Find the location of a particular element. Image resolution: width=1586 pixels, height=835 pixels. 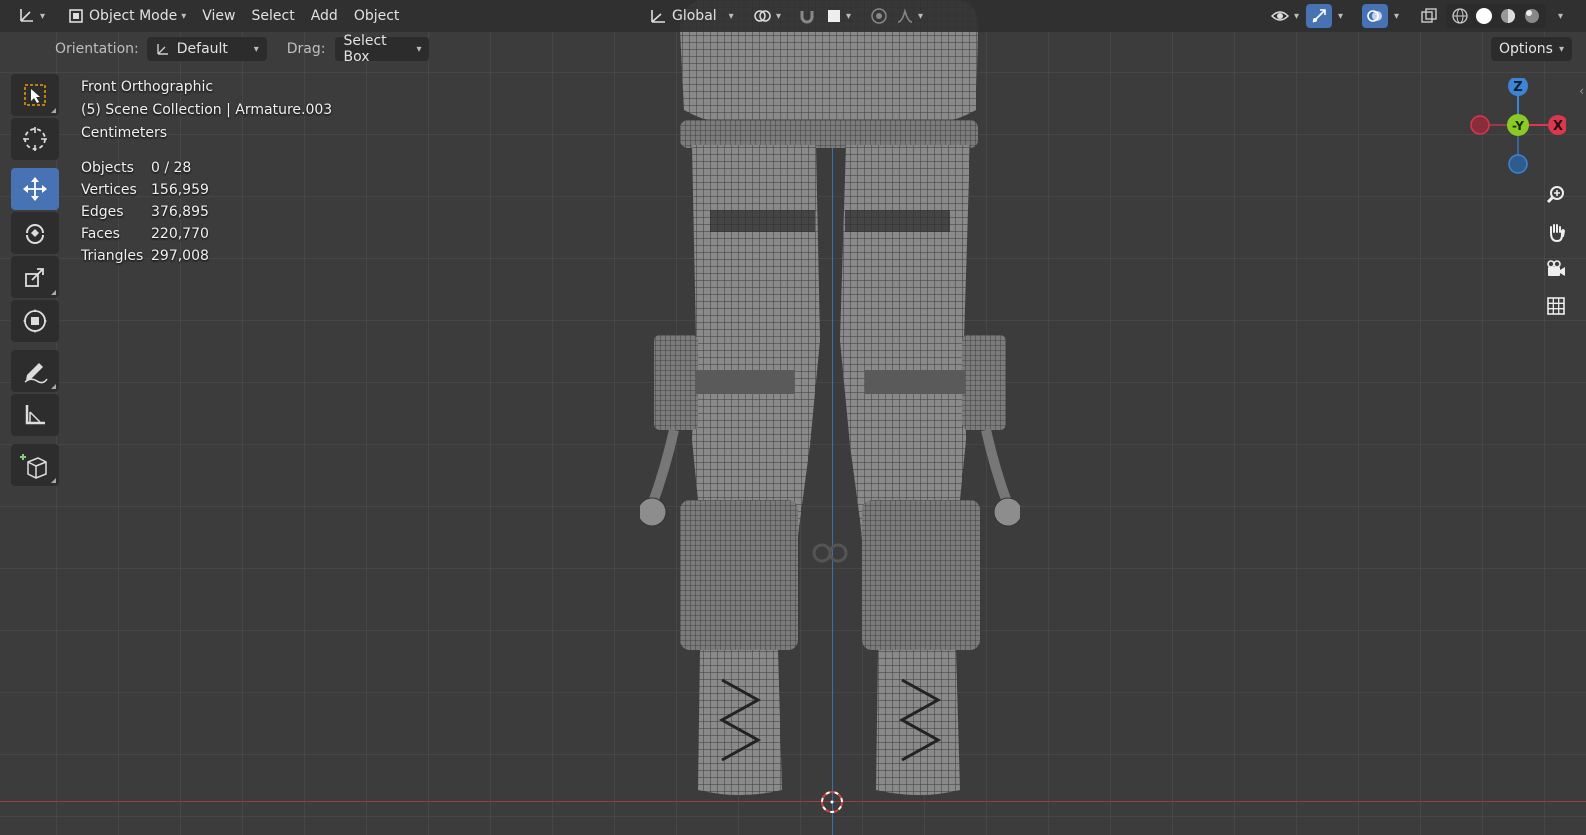

shading-dropdown-chevron: ▾ is located at coordinates (1560, 16).